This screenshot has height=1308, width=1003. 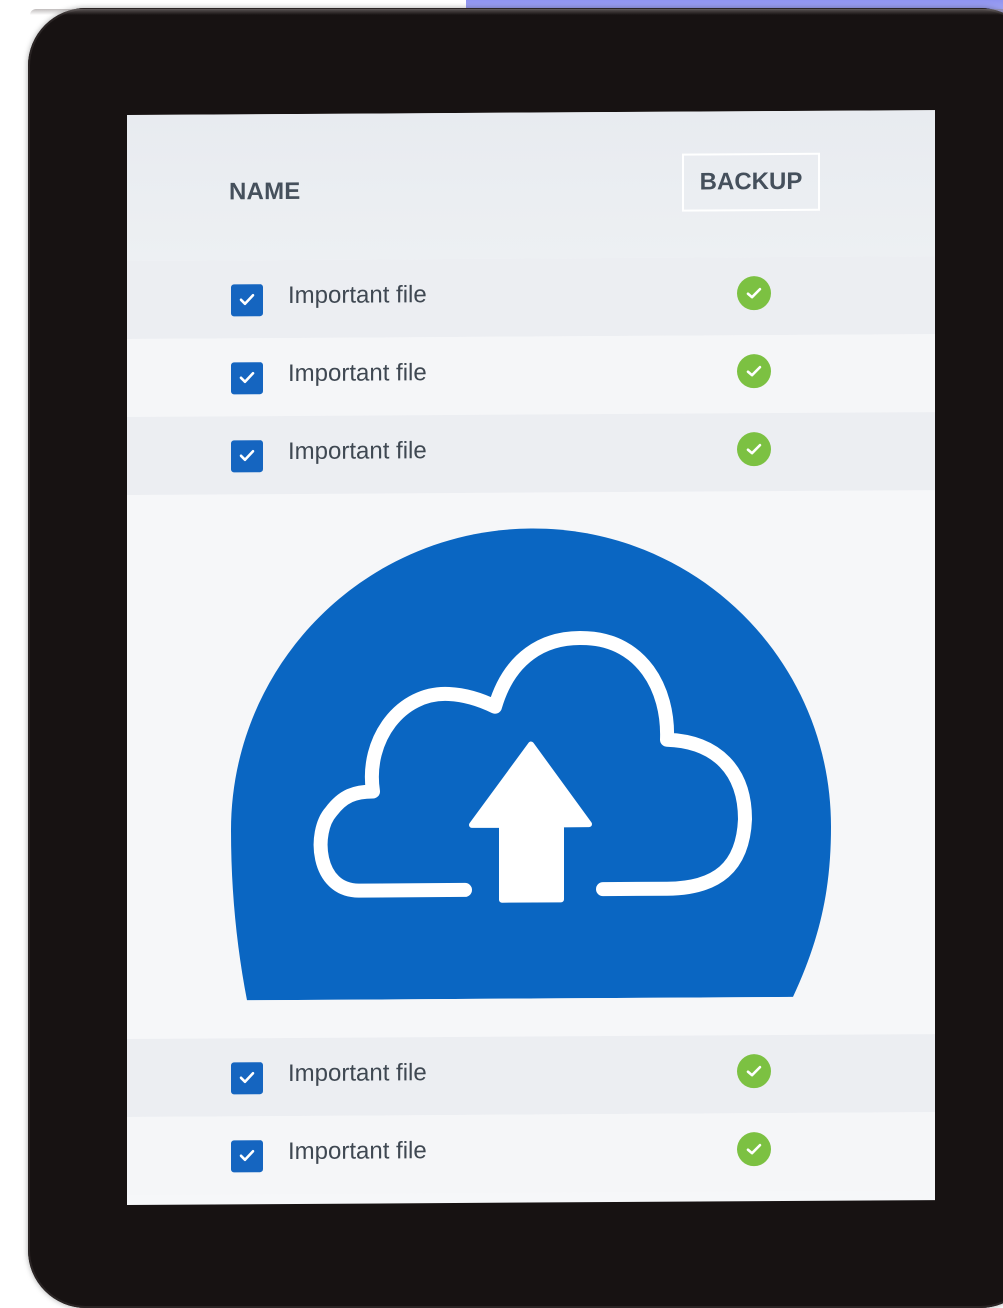 What do you see at coordinates (751, 182) in the screenshot?
I see `backup-column-header: BACKUP` at bounding box center [751, 182].